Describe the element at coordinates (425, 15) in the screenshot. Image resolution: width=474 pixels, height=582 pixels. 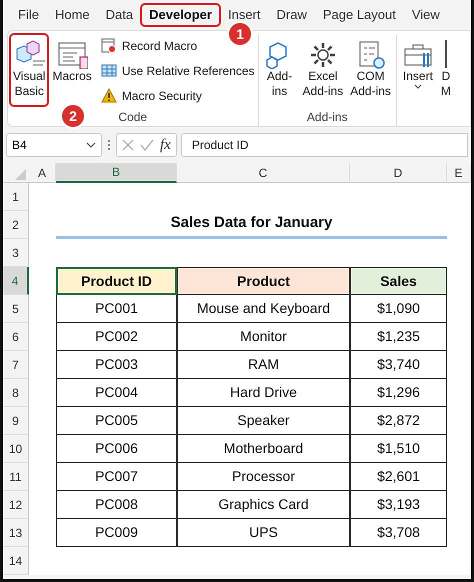
I see `ribbon-tab: View` at that location.